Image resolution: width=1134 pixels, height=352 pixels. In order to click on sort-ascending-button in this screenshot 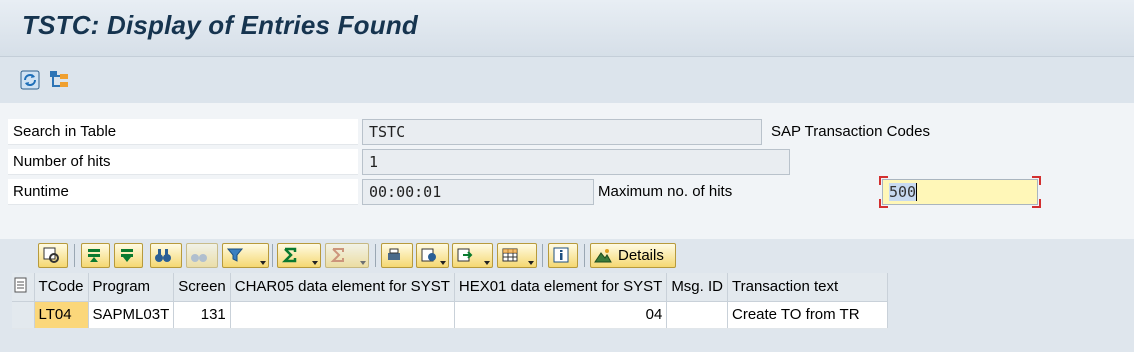, I will do `click(95, 255)`.